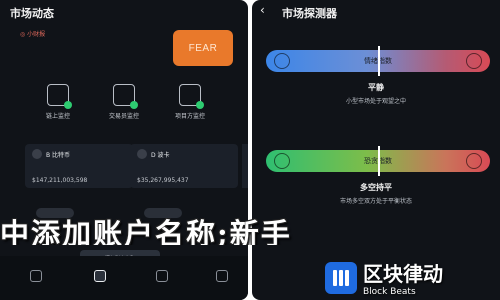 Image resolution: width=500 pixels, height=300 pixels. What do you see at coordinates (57, 116) in the screenshot?
I see `feature-label: 链上监控` at bounding box center [57, 116].